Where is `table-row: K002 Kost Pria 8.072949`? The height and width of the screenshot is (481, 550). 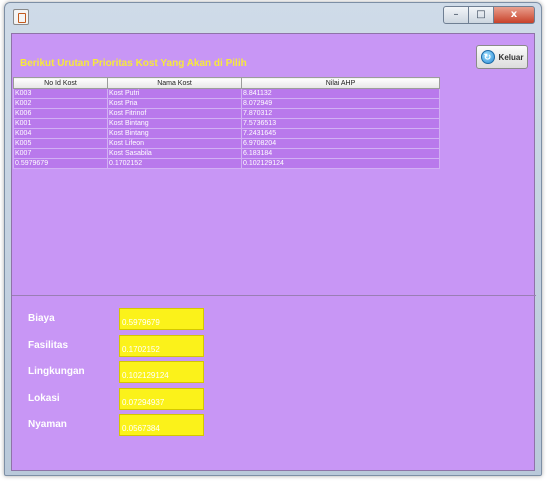
table-row: K002 Kost Pria 8.072949 is located at coordinates (226, 103).